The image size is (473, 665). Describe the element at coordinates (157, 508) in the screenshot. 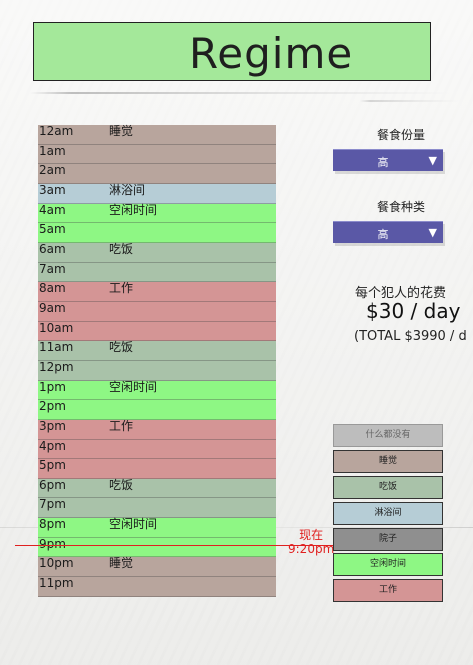

I see `schedule-row: 7pm` at that location.